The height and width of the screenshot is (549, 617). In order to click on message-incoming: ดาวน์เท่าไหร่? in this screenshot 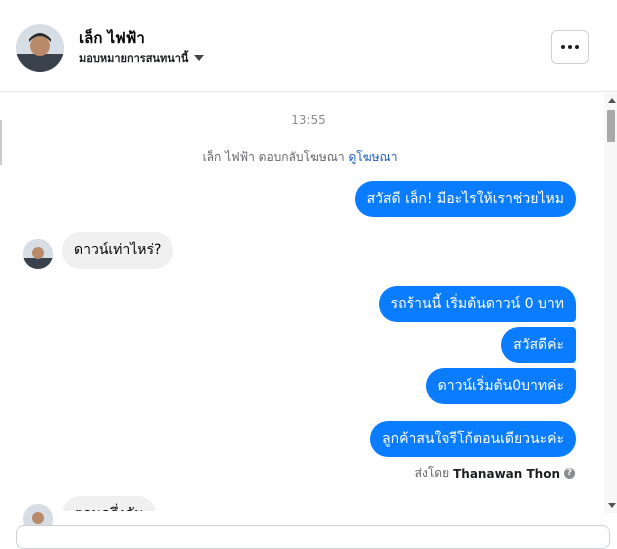, I will do `click(118, 250)`.